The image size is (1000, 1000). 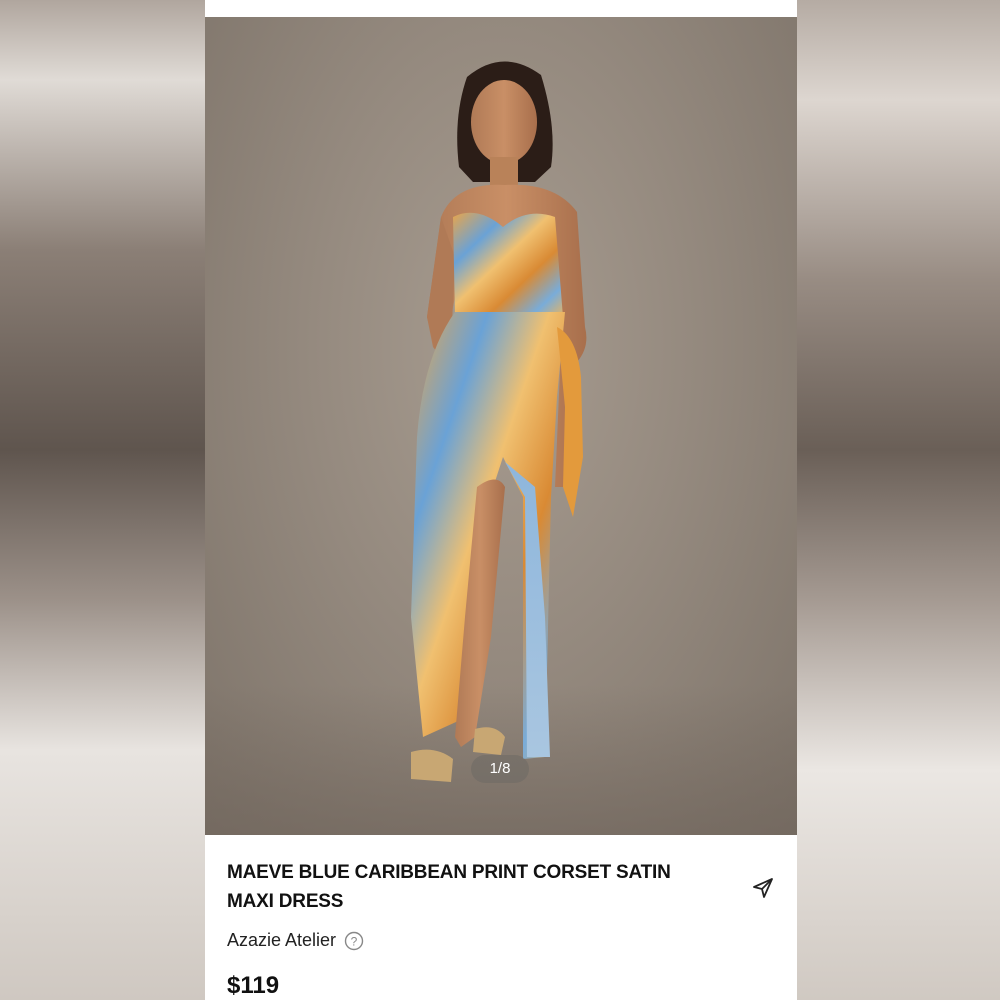 I want to click on question-circle-icon: ?, so click(x=354, y=941).